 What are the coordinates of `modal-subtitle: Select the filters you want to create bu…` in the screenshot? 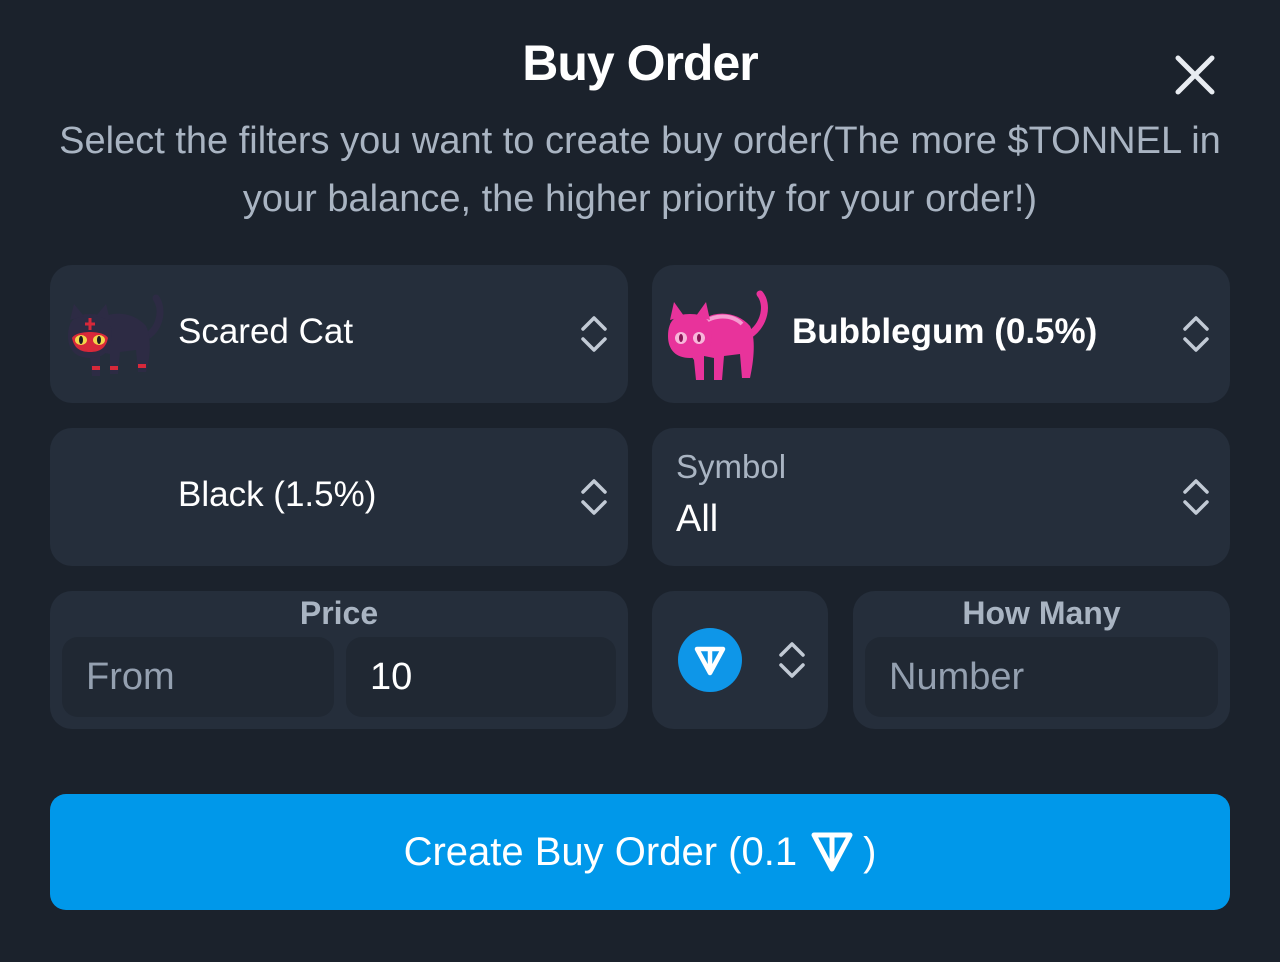 It's located at (640, 170).